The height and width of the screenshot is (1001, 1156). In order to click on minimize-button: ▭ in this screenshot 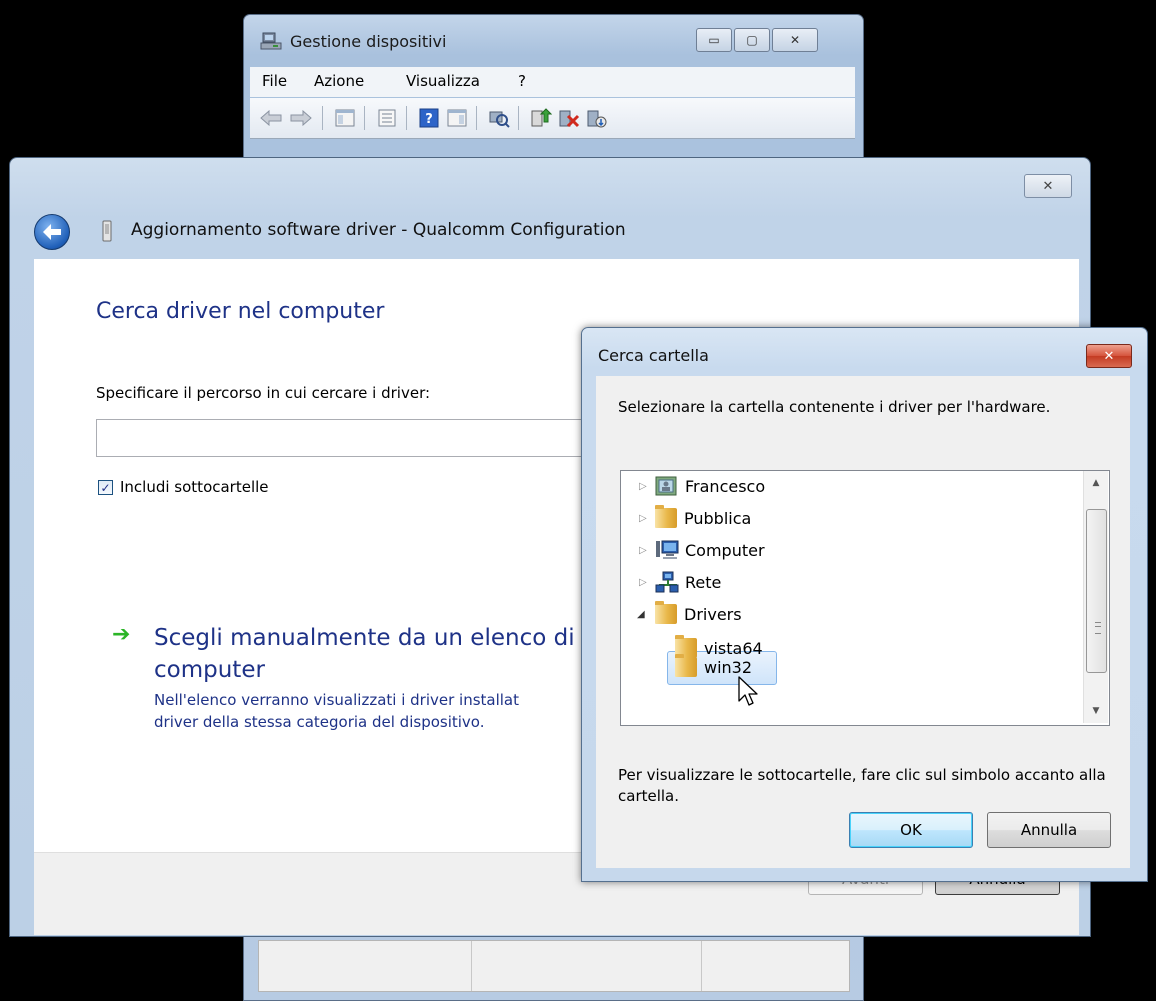, I will do `click(714, 40)`.